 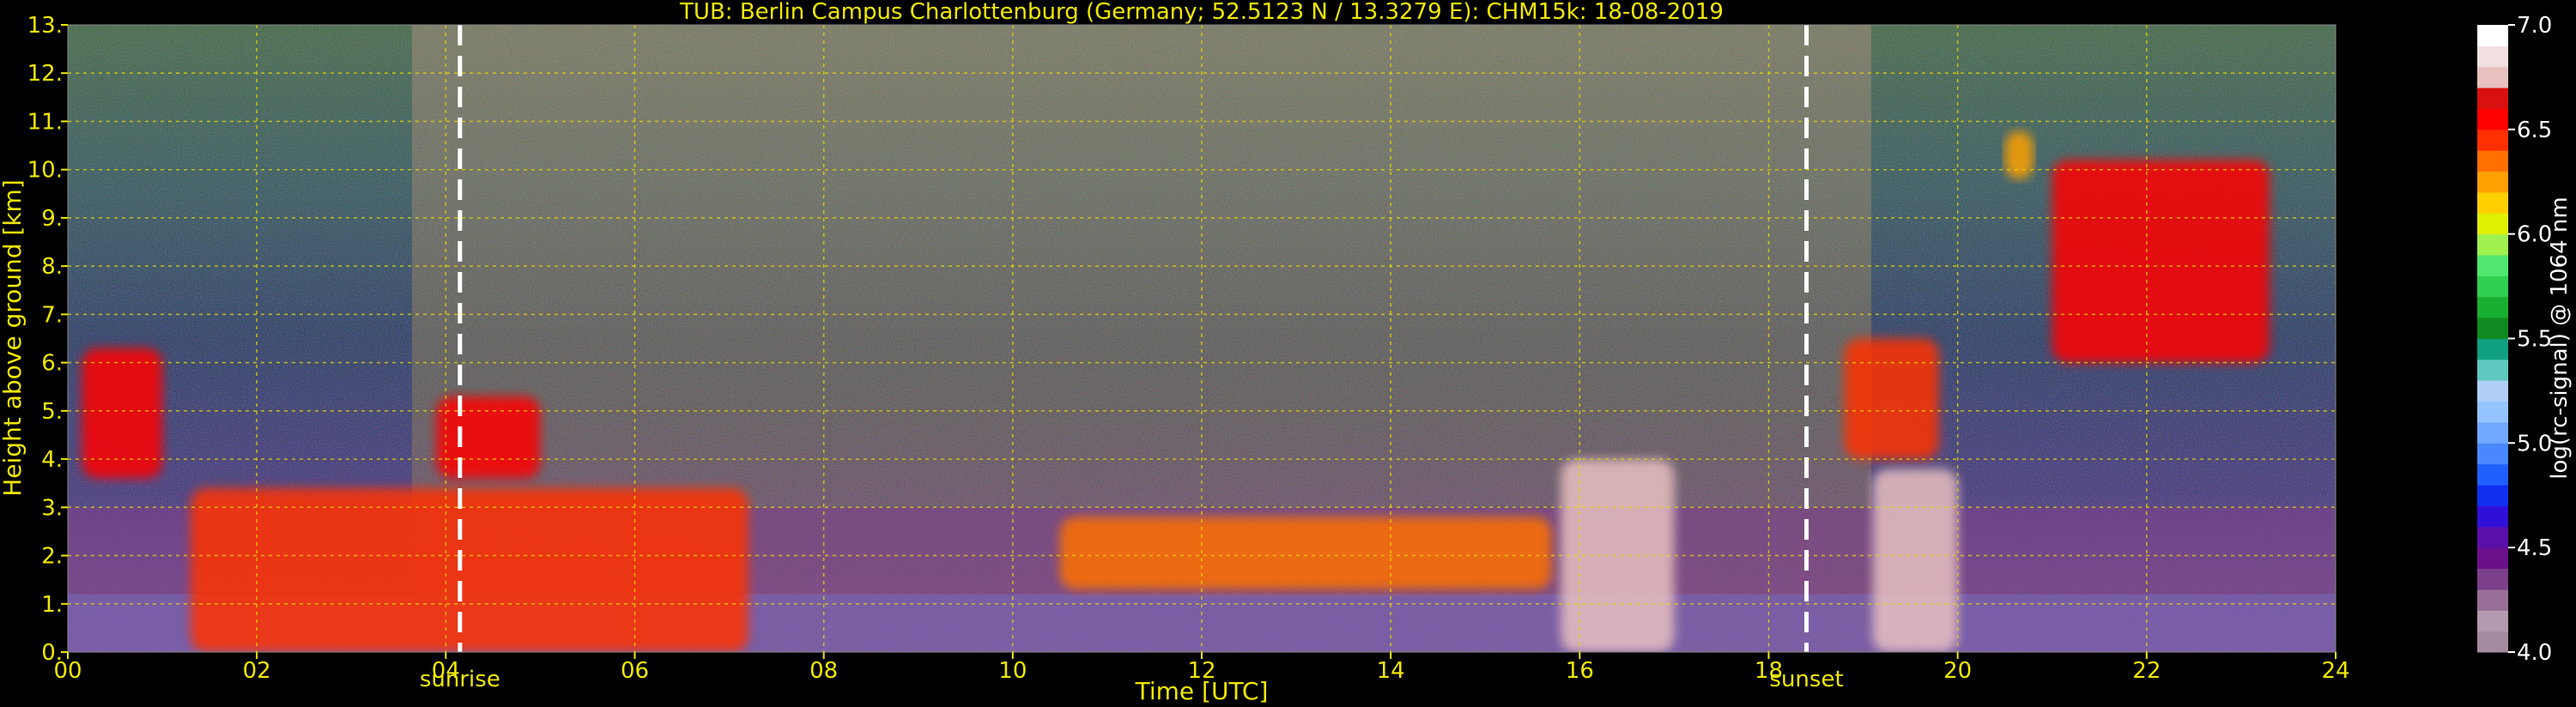 I want to click on y-tick-label-4: 4., so click(x=52, y=460).